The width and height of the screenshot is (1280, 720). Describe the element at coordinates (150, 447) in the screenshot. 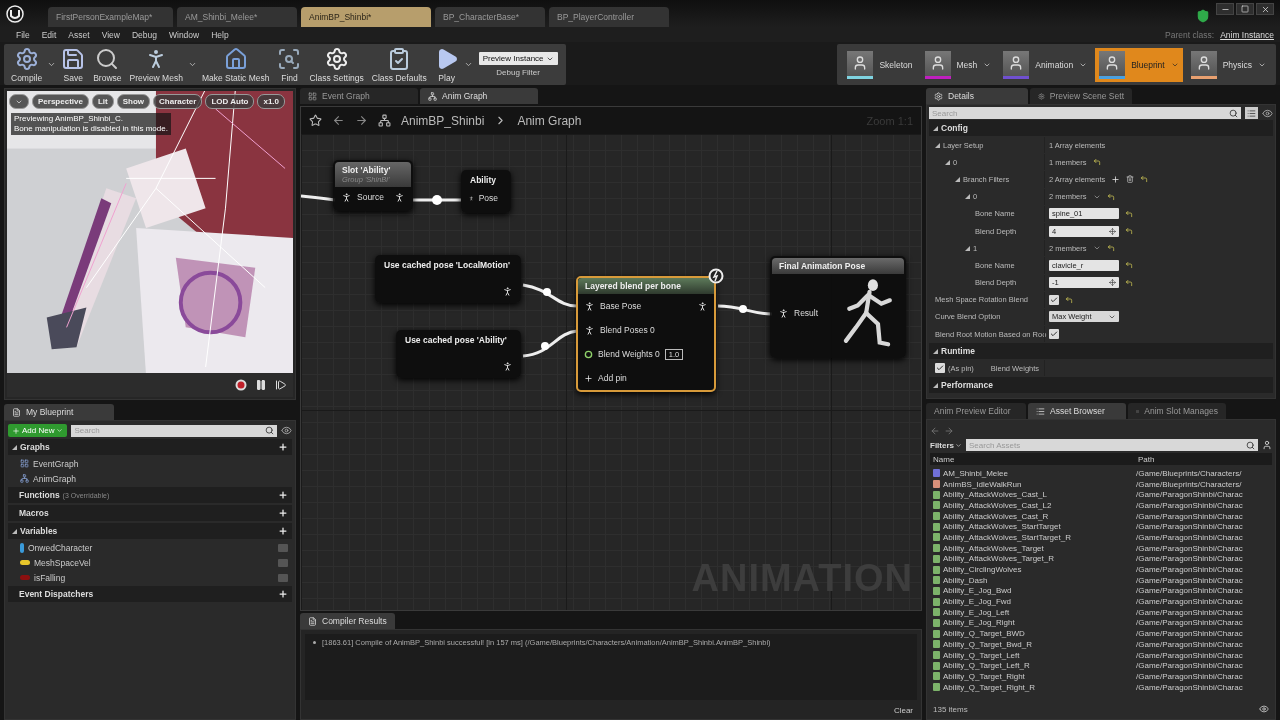

I see `section-header: Graphs` at that location.